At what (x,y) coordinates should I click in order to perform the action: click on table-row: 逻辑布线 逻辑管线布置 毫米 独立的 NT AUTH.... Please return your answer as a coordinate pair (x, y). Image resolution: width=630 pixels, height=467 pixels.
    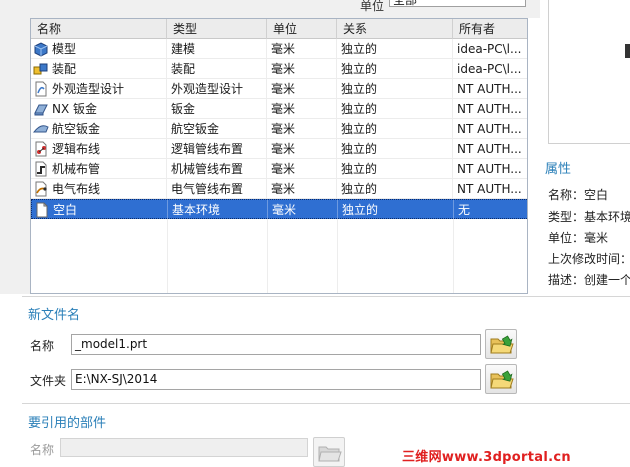
    Looking at the image, I should click on (279, 149).